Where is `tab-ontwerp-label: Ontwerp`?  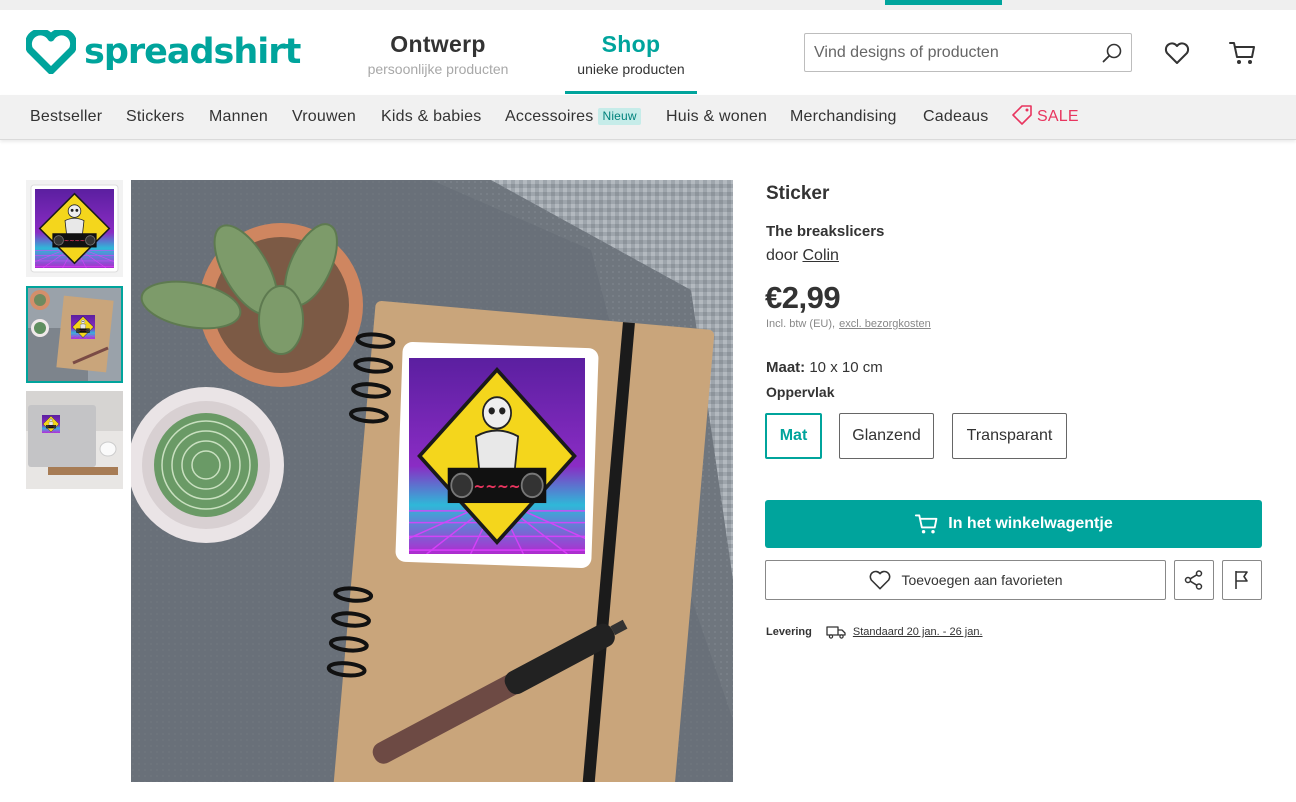 tab-ontwerp-label: Ontwerp is located at coordinates (438, 44).